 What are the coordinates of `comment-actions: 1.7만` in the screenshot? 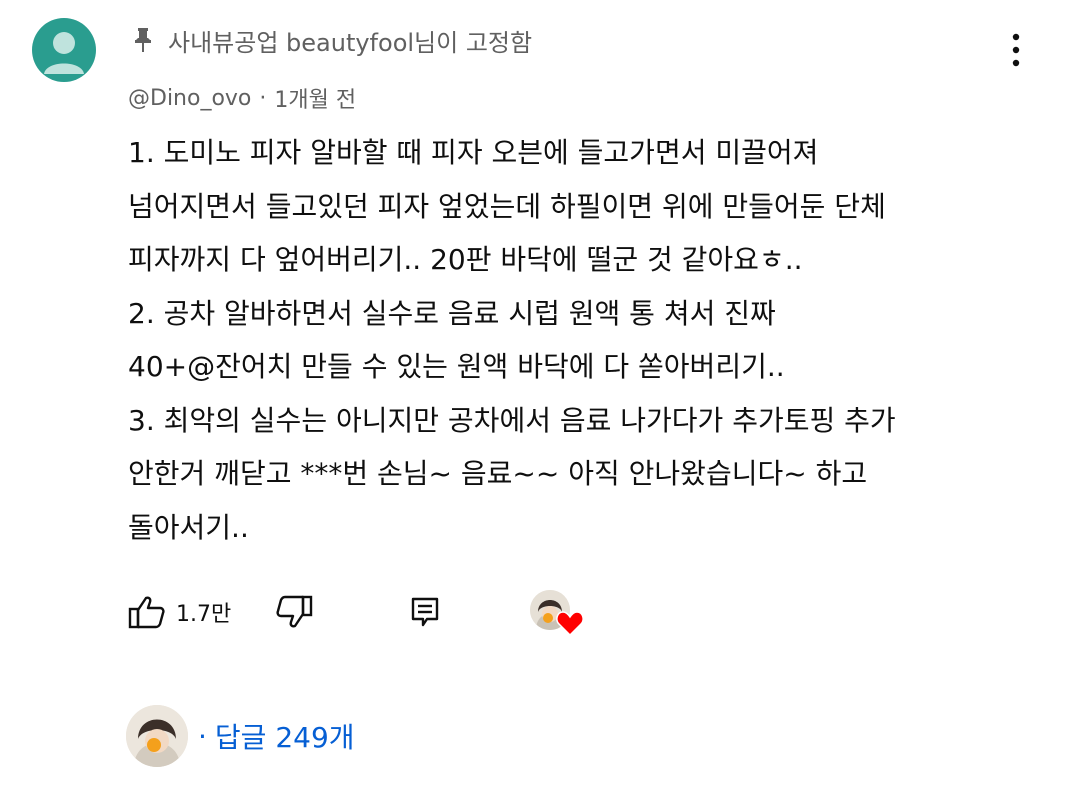 It's located at (283, 612).